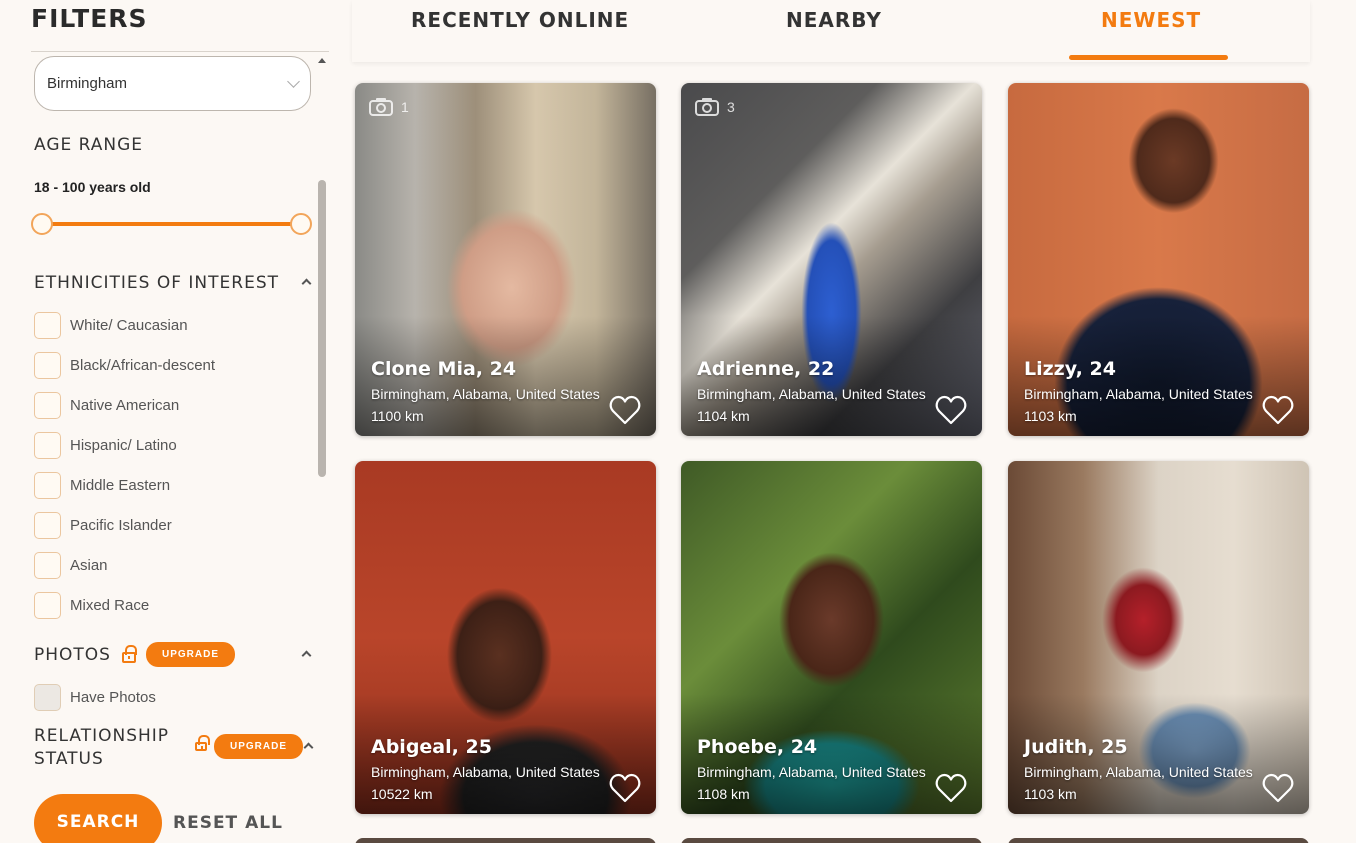  I want to click on profile-name: Judith, 25, so click(1076, 747).